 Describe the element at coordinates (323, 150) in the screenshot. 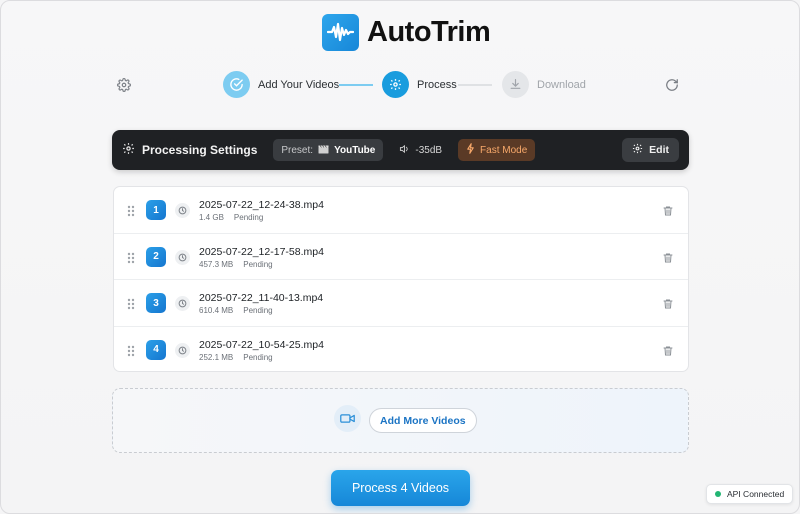

I see `clapperboard-icon` at that location.